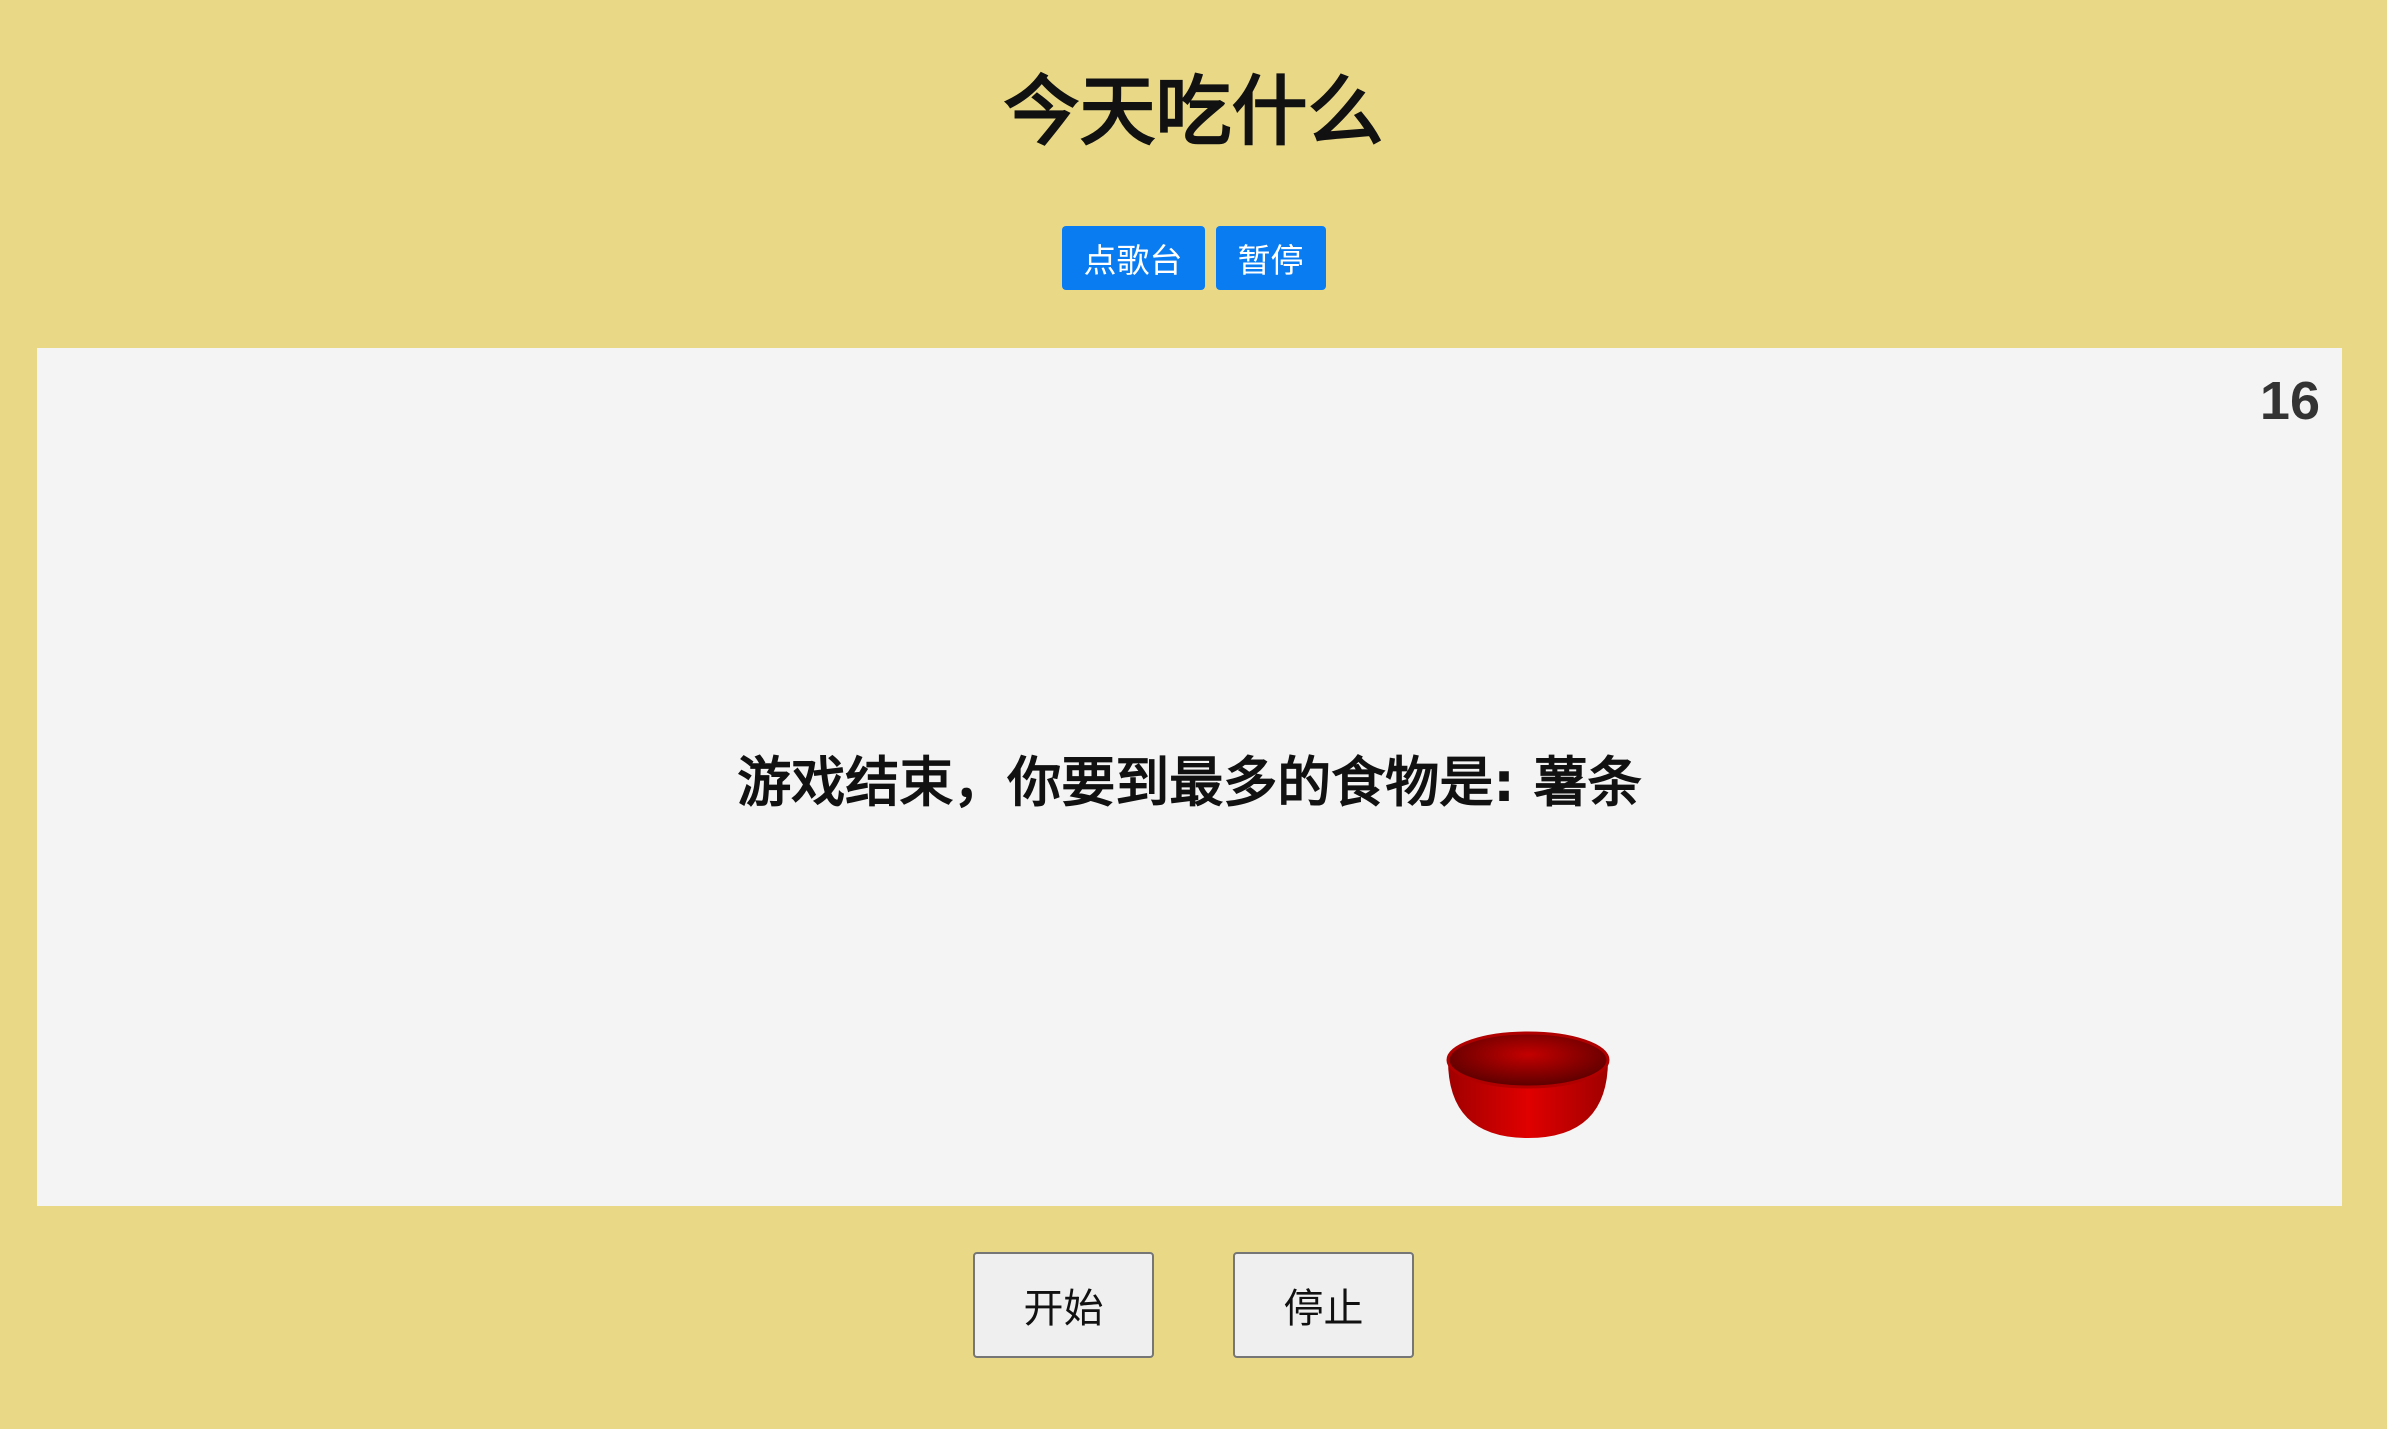  Describe the element at coordinates (1133, 258) in the screenshot. I see `song-request-button: 点歌台` at that location.